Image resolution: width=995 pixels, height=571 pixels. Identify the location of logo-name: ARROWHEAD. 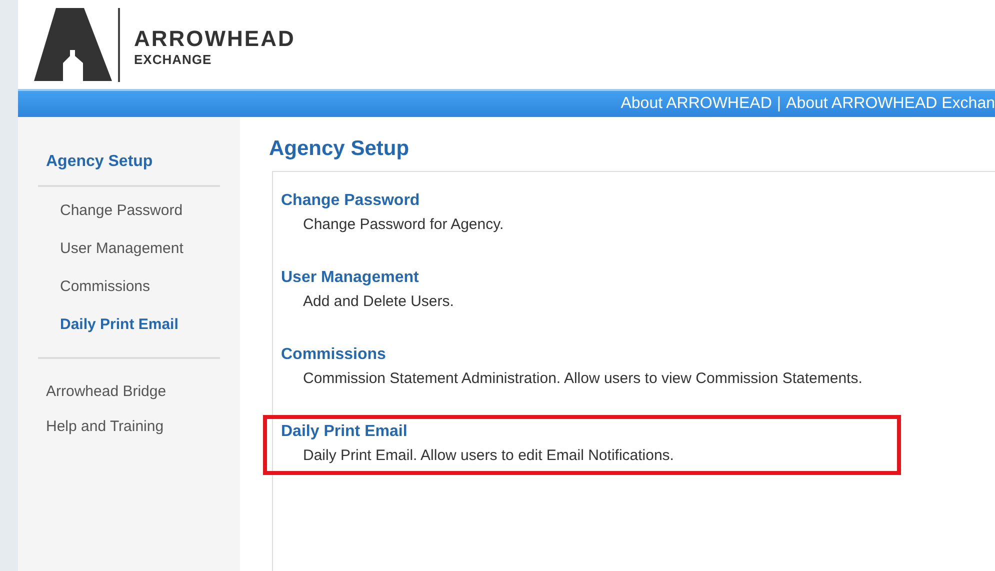
(215, 38).